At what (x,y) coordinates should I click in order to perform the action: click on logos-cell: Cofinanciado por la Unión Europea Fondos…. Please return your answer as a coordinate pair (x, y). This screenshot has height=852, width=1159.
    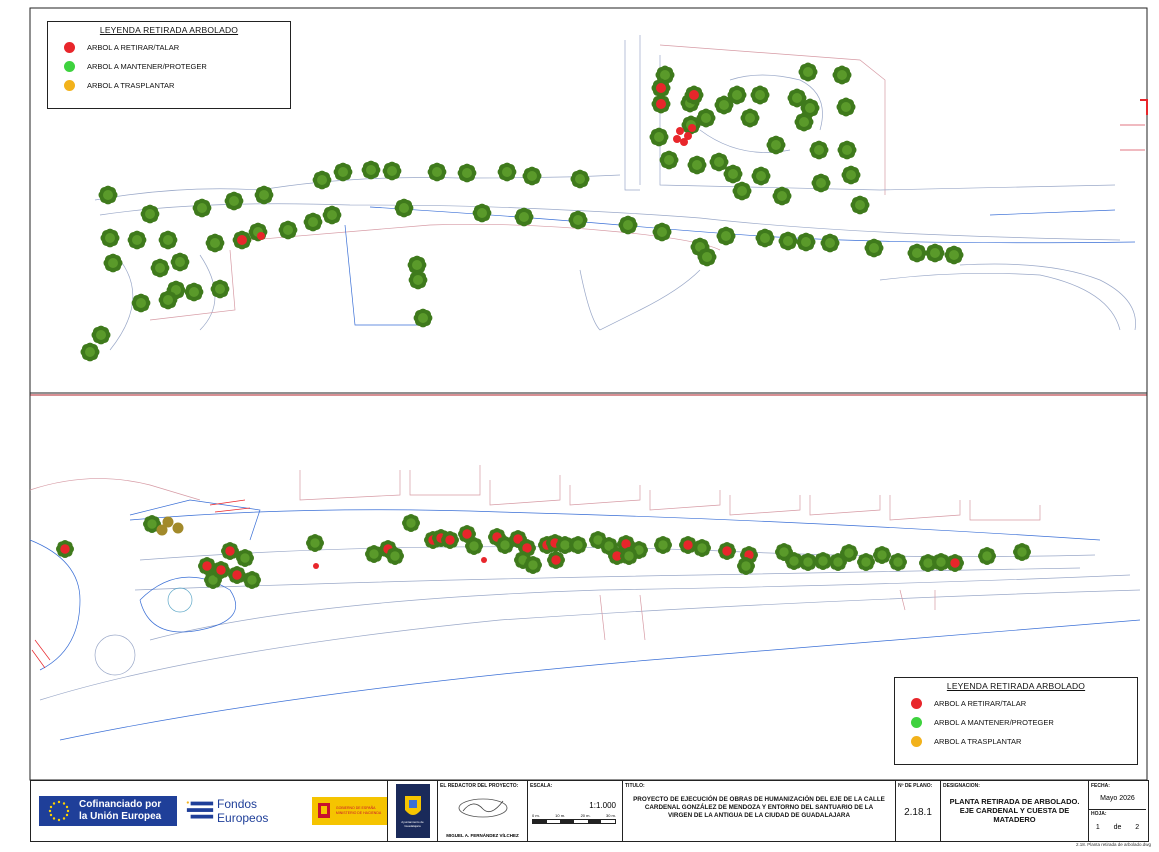
    Looking at the image, I should click on (209, 811).